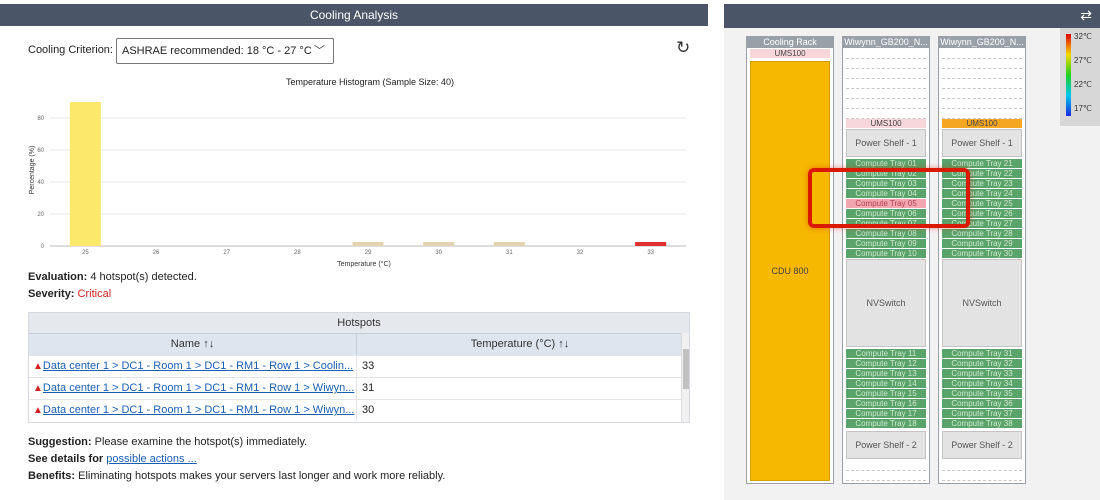 The height and width of the screenshot is (500, 1100). Describe the element at coordinates (40, 151) in the screenshot. I see `y-tick-label: 60` at that location.